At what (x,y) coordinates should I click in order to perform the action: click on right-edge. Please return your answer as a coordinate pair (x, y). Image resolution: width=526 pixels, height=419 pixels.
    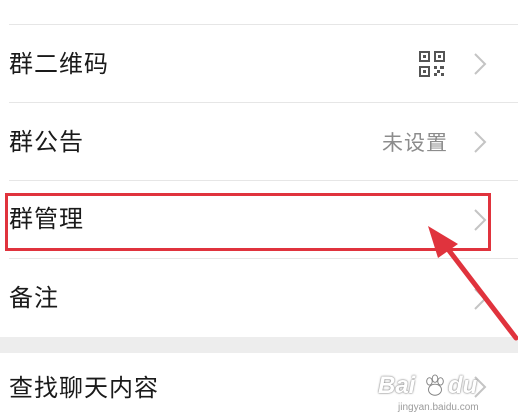
    Looking at the image, I should click on (522, 209).